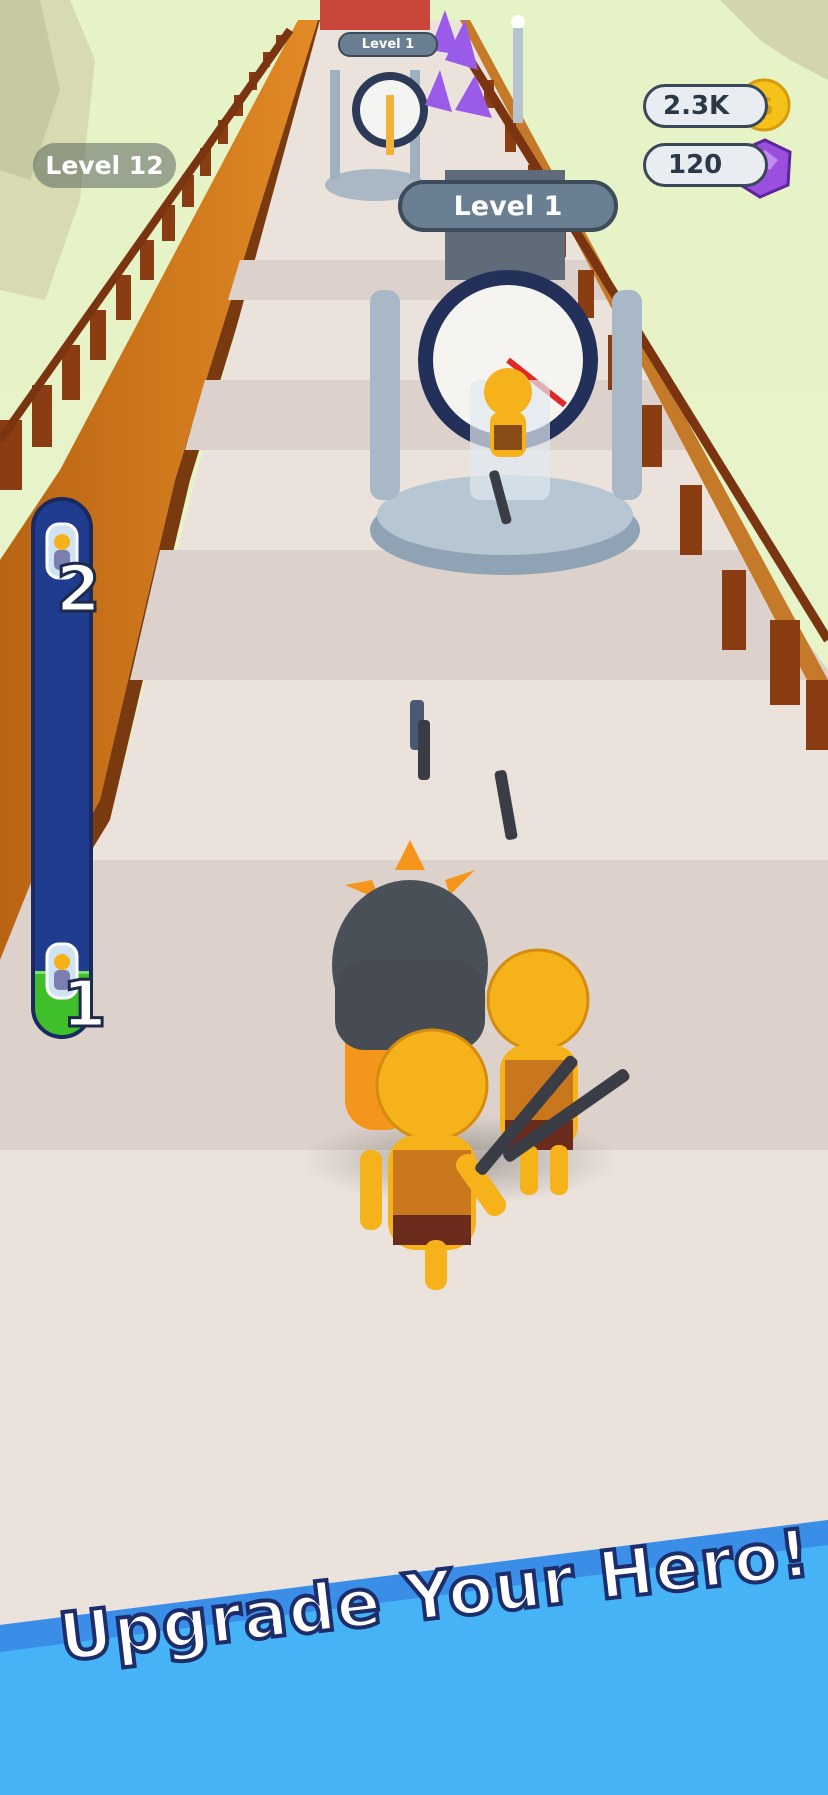  What do you see at coordinates (79, 590) in the screenshot?
I see `next-stage-number: 2` at bounding box center [79, 590].